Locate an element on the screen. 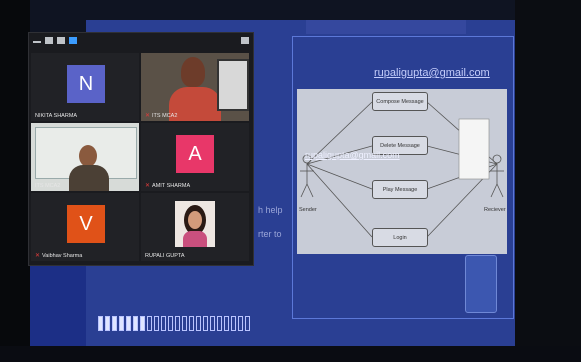 This screenshot has height=362, width=581. email-mid: rupaligupta@gmail.com is located at coordinates (352, 155).